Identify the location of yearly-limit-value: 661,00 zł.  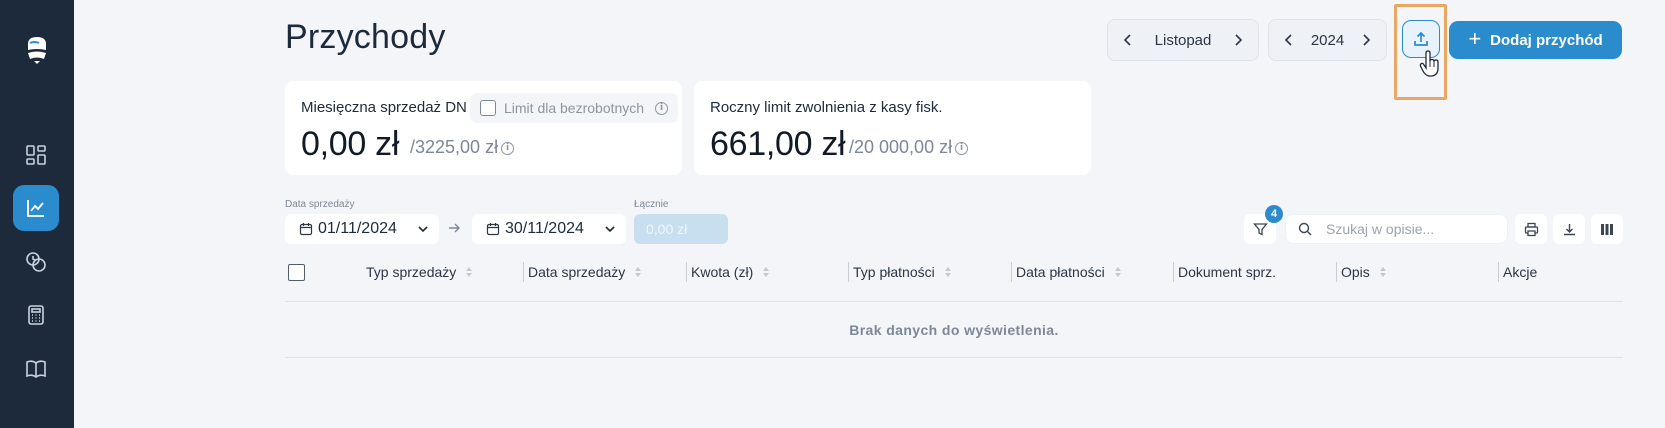
(778, 144).